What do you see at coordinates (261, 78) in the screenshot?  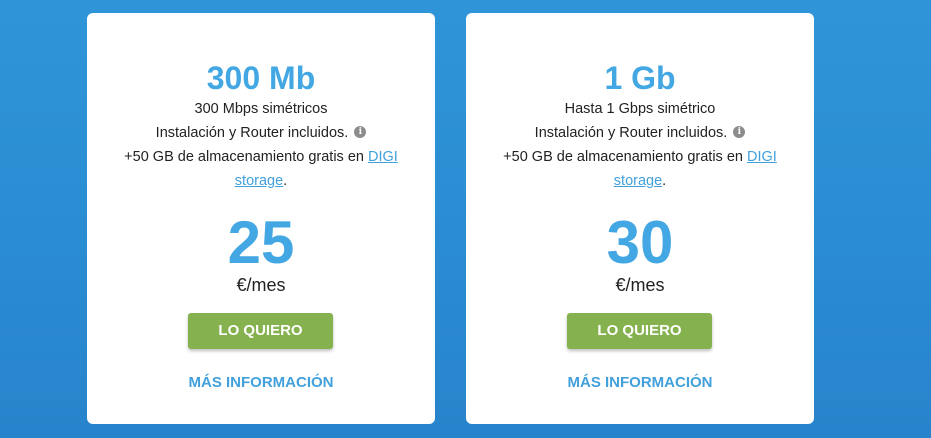 I see `plan-title: 300 Mb` at bounding box center [261, 78].